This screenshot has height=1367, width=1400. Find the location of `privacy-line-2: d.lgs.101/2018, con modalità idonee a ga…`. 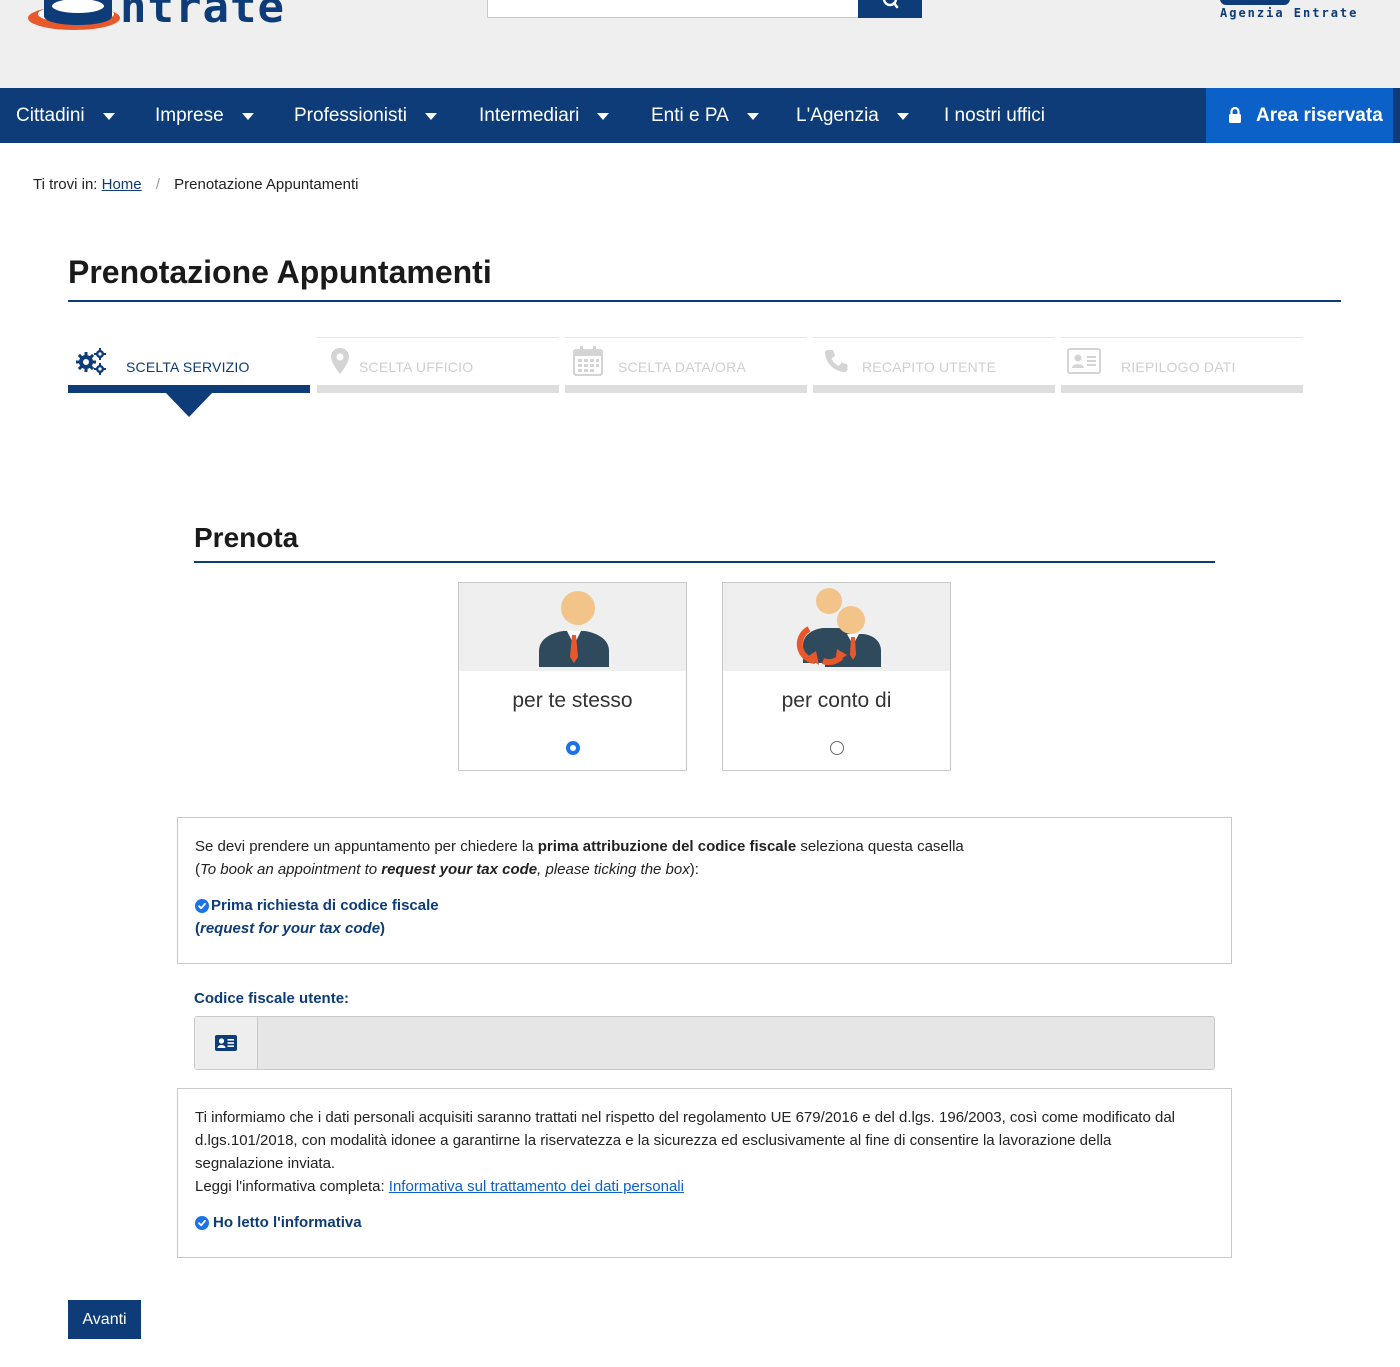

privacy-line-2: d.lgs.101/2018, con modalità idonee a ga… is located at coordinates (653, 1140).